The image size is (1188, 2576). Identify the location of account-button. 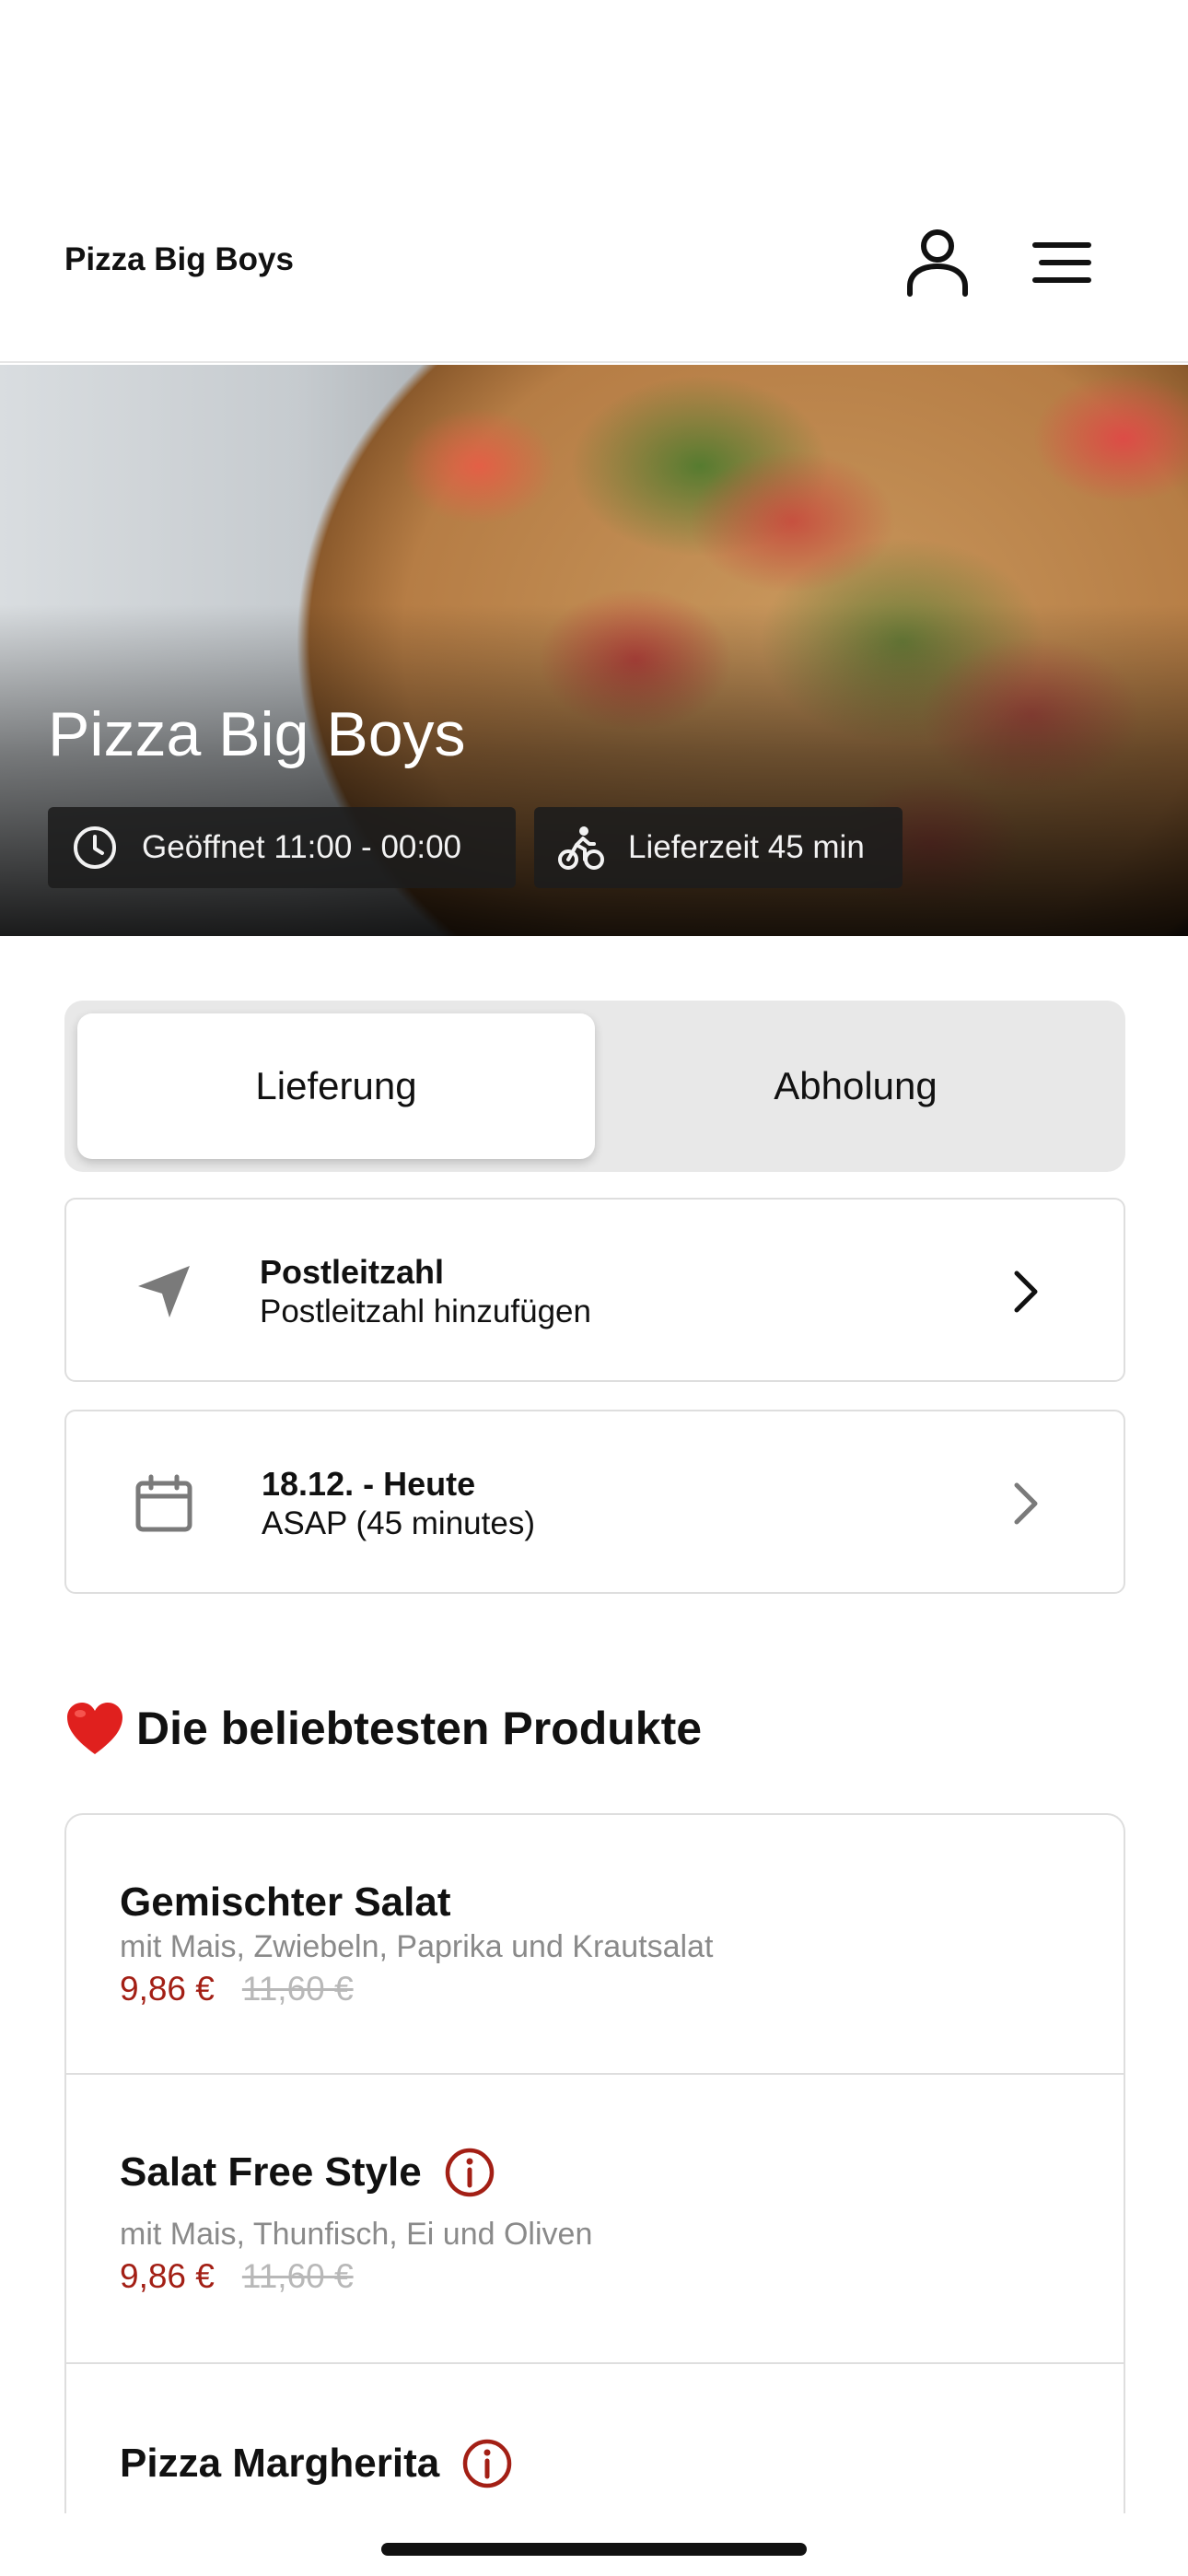
(937, 262).